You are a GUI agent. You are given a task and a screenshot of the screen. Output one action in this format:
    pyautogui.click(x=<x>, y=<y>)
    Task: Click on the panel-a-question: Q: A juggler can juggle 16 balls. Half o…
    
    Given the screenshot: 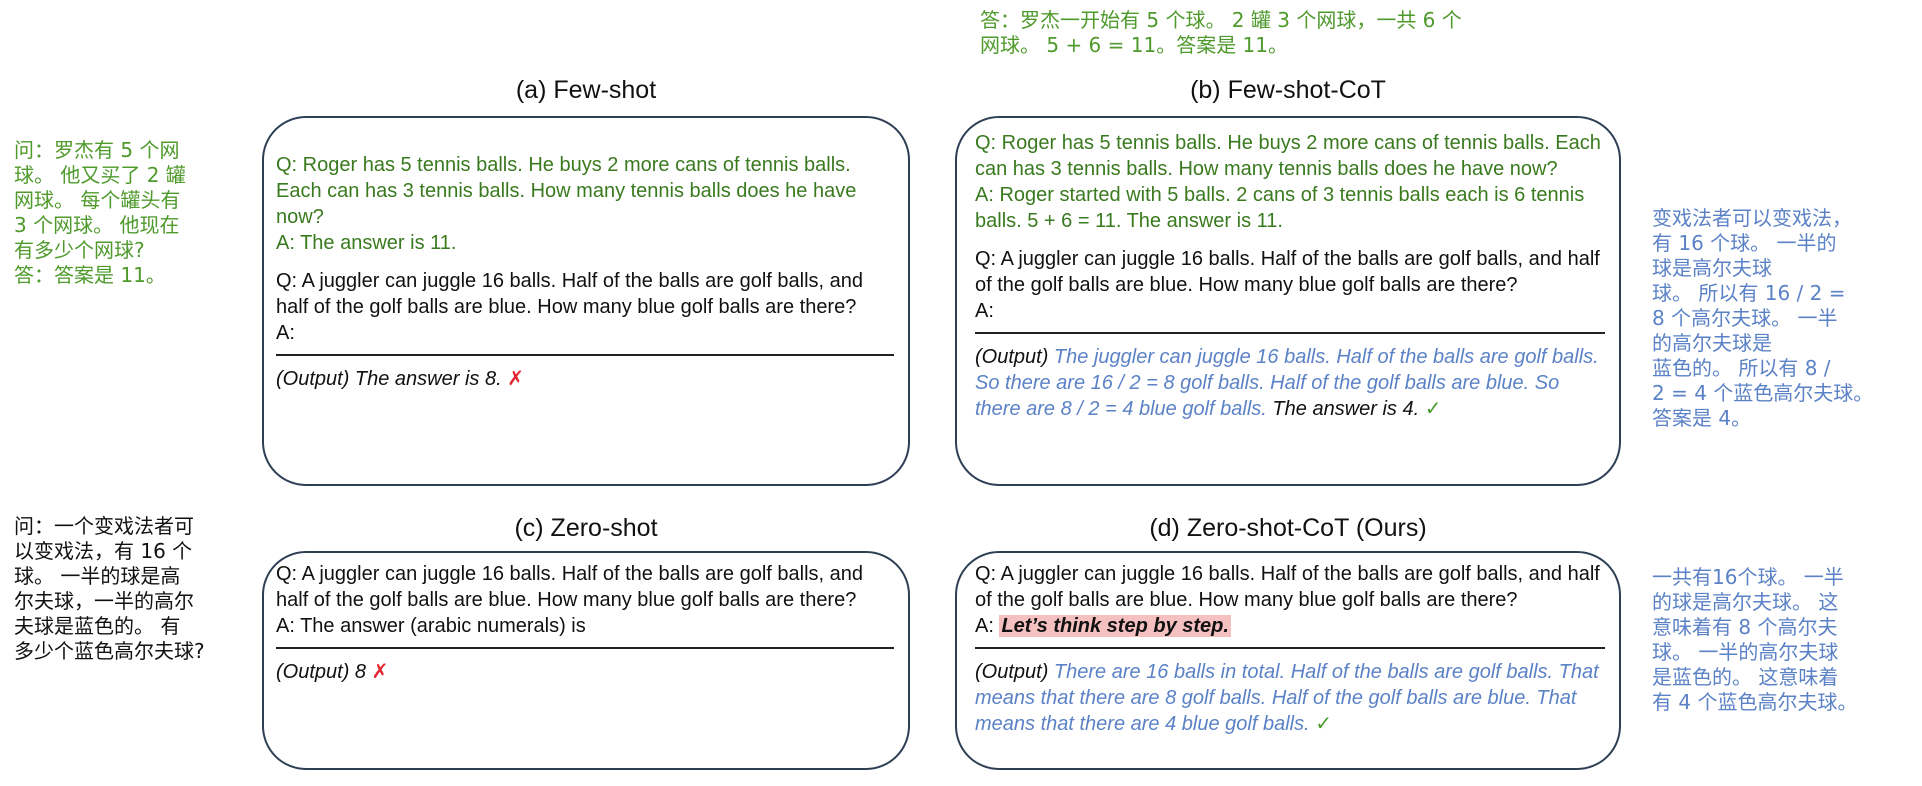 What is the action you would take?
    pyautogui.click(x=570, y=294)
    